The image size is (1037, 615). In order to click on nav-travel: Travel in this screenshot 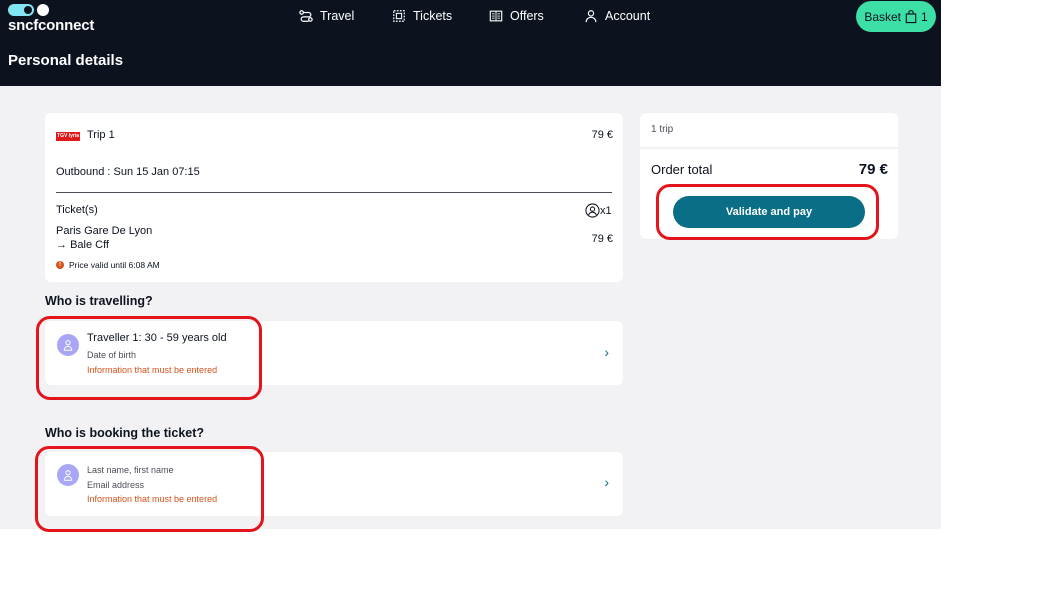, I will do `click(326, 16)`.